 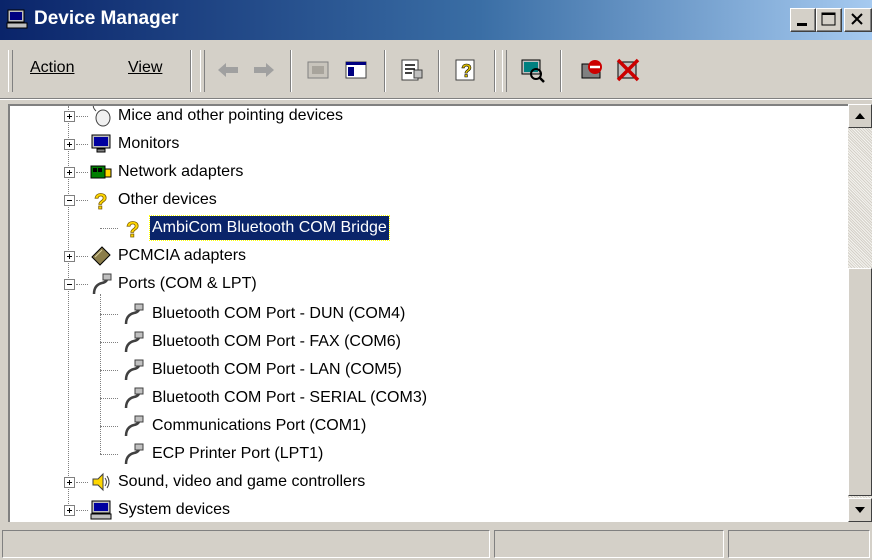 I want to click on close-icon, so click(x=857, y=19).